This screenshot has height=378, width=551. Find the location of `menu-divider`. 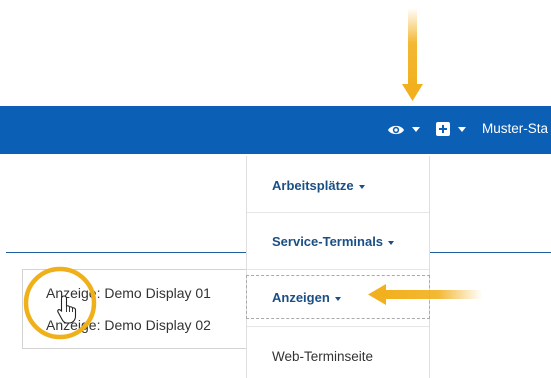

menu-divider is located at coordinates (338, 326).